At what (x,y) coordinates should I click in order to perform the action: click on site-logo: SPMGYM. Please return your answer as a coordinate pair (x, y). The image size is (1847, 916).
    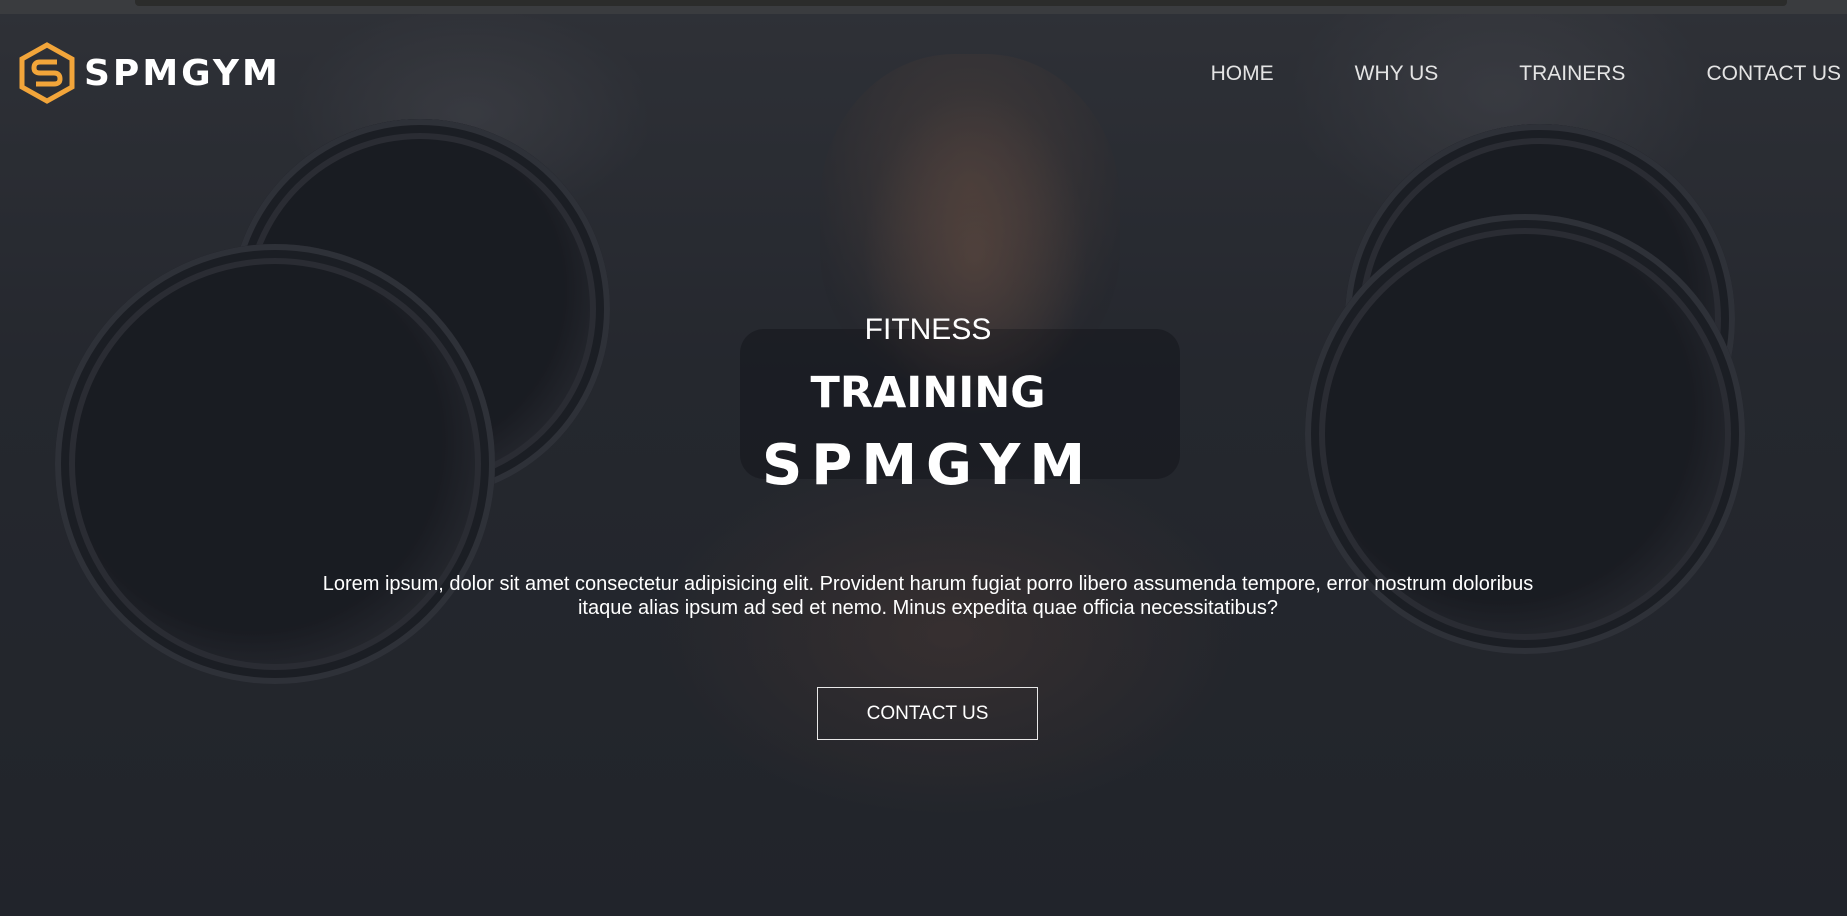
    Looking at the image, I should click on (148, 73).